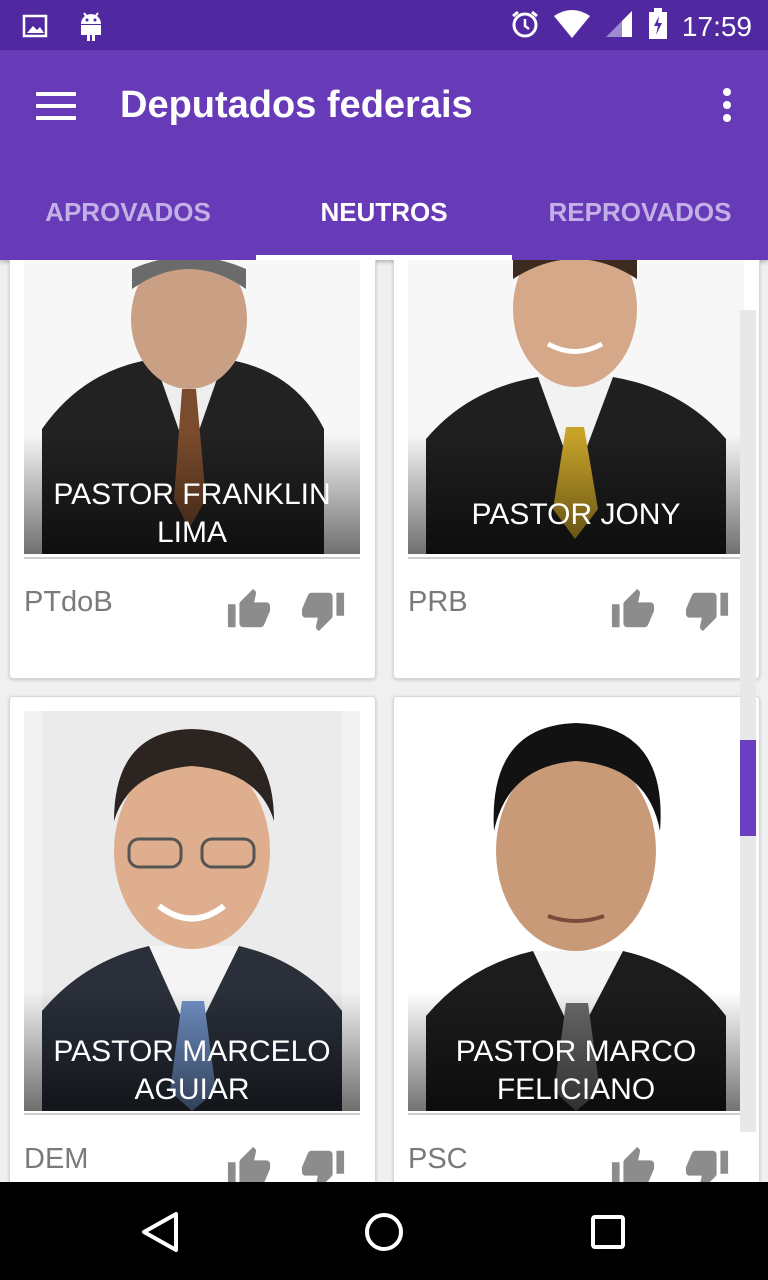 The width and height of the screenshot is (768, 1280). I want to click on deputy-party: DEM, so click(56, 1159).